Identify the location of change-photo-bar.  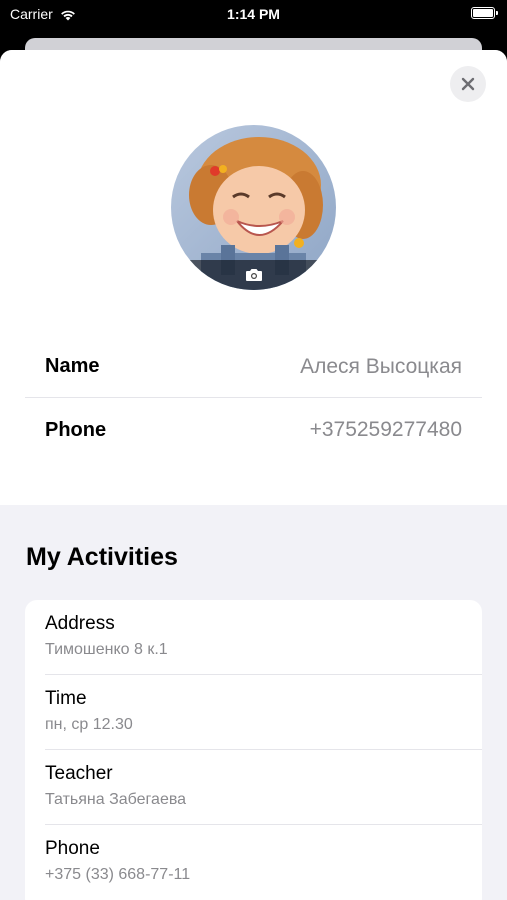
(253, 275).